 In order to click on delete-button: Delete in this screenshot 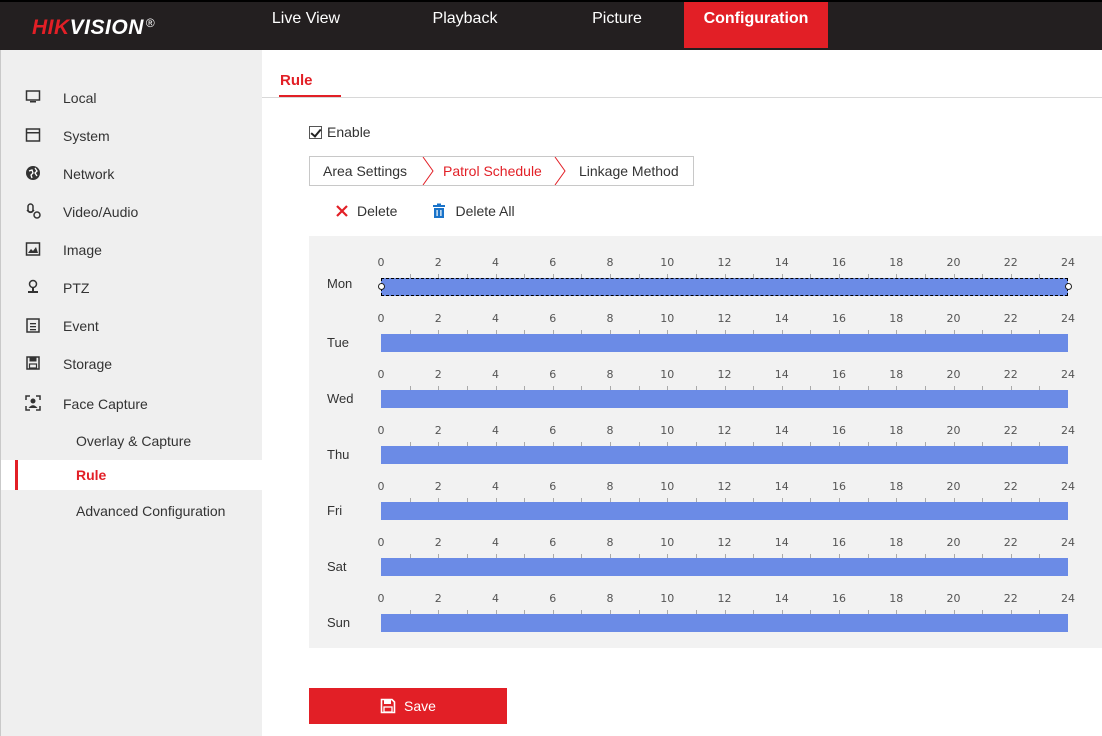, I will do `click(366, 211)`.